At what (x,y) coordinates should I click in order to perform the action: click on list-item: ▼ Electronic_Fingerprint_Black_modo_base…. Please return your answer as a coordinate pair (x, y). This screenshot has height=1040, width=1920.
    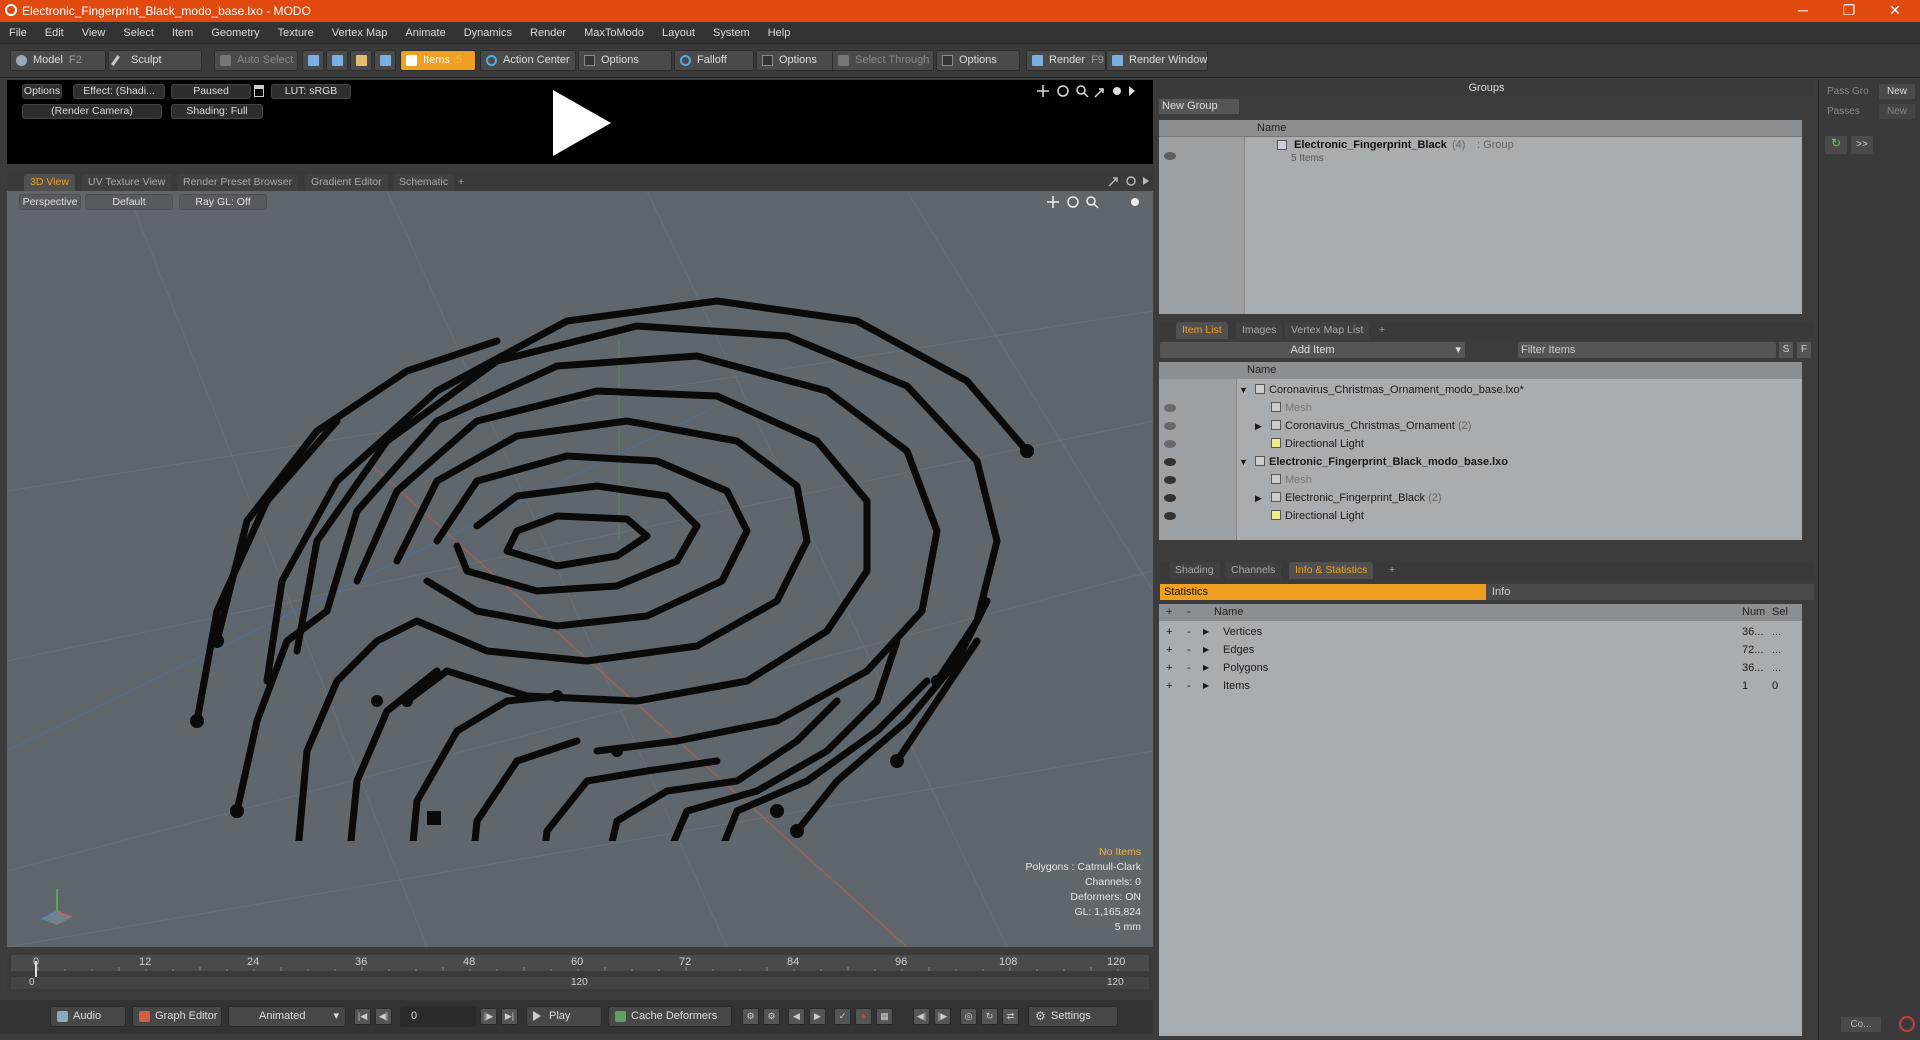
    Looking at the image, I should click on (1480, 462).